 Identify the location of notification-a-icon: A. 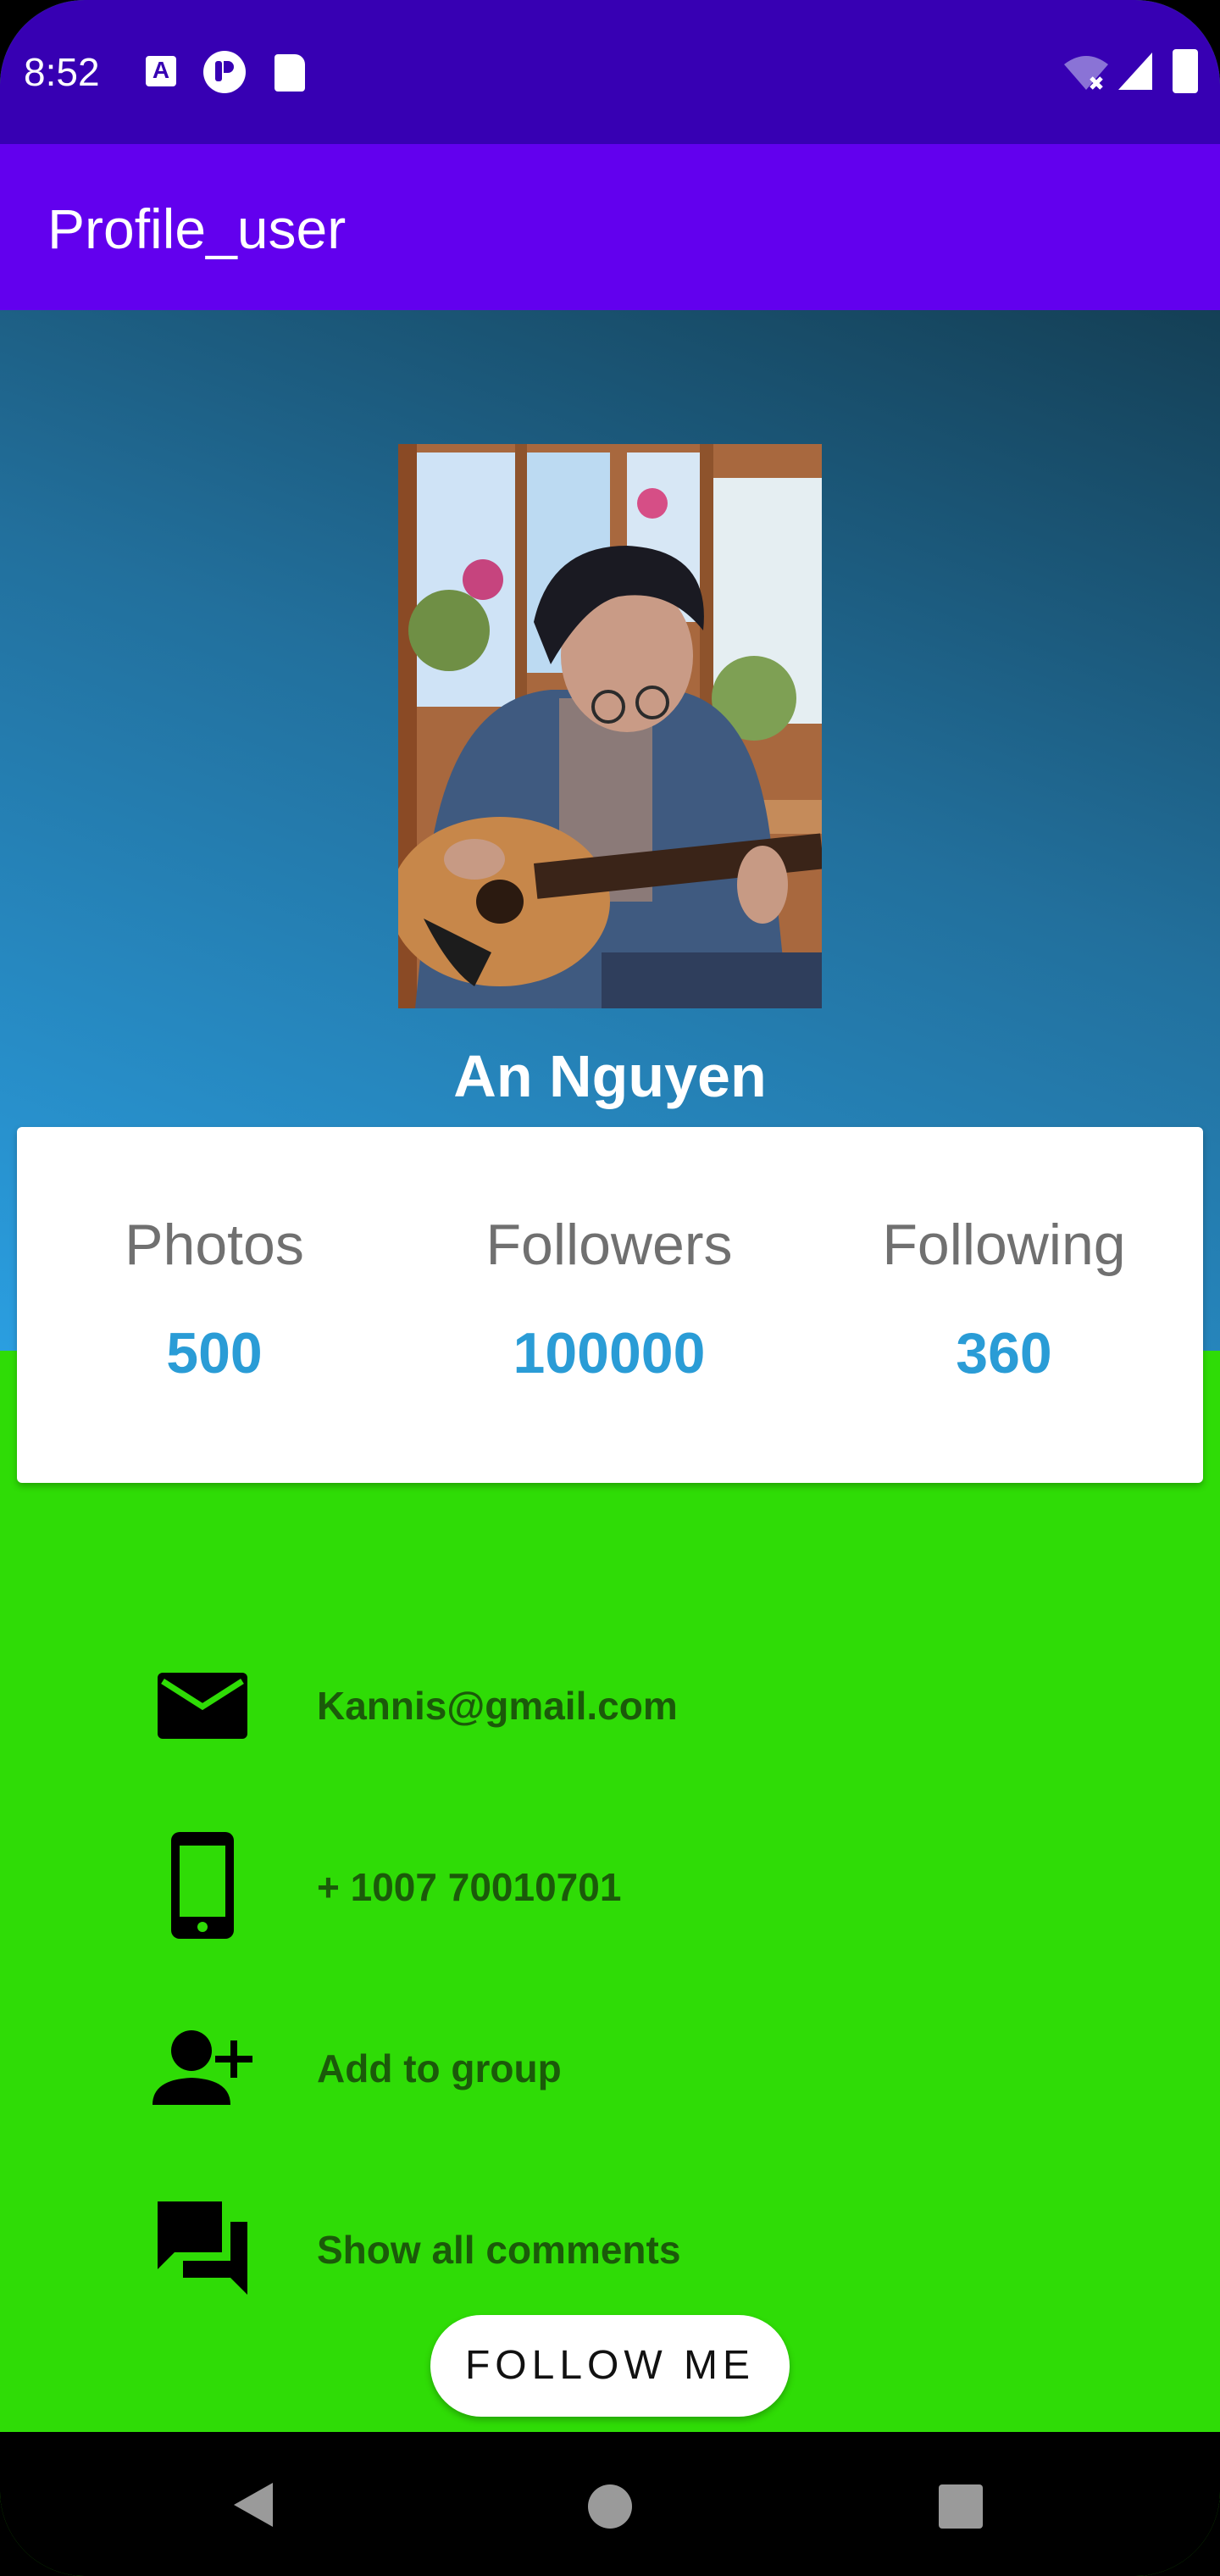
(161, 71).